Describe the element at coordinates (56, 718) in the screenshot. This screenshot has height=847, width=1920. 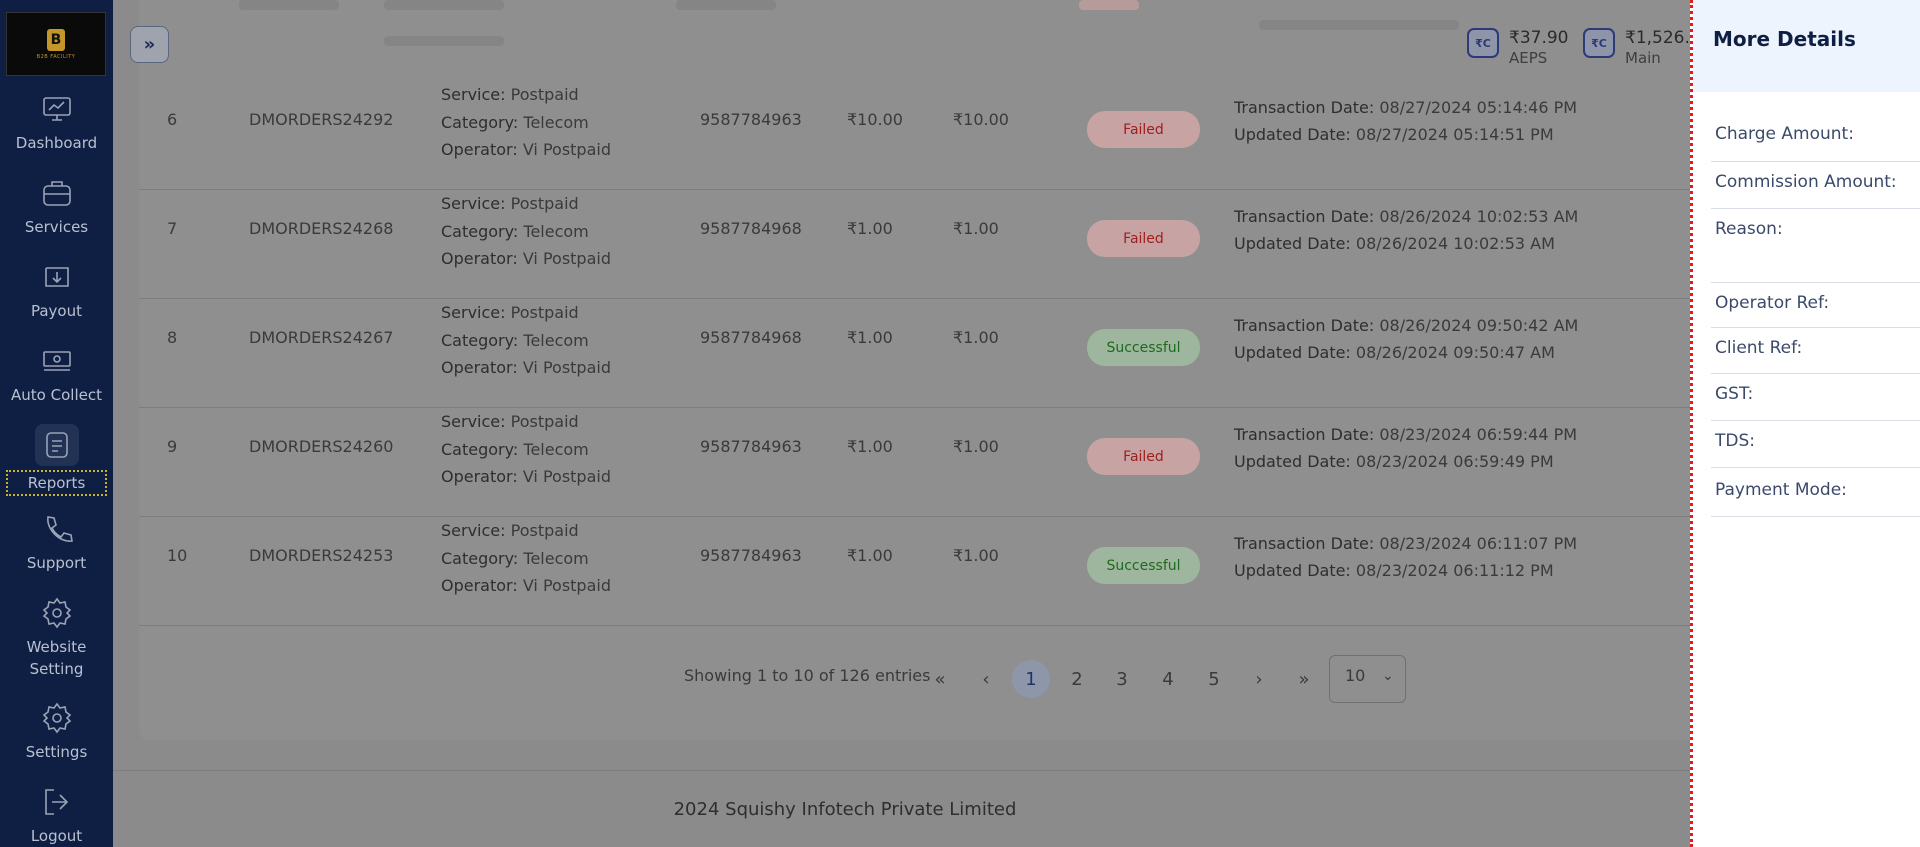
I see `gear-icon` at that location.